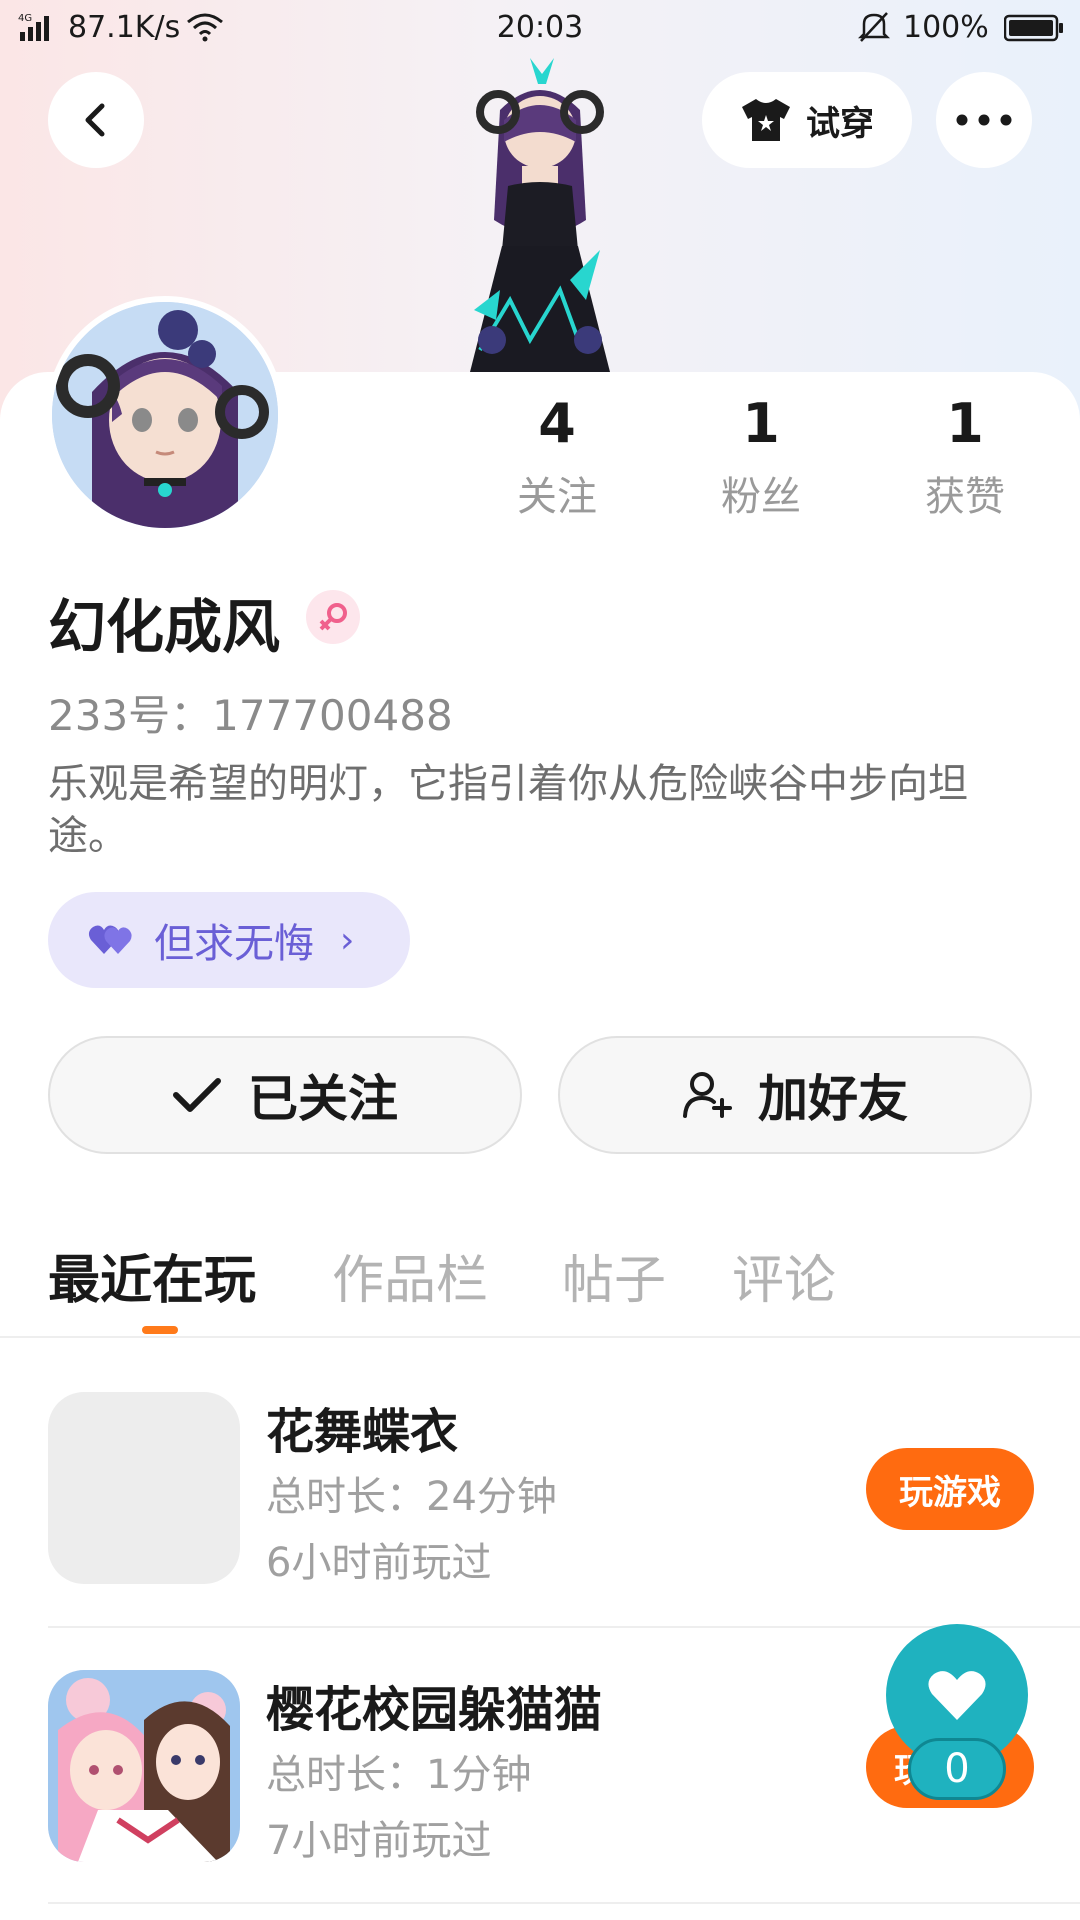  I want to click on tshirt-icon, so click(766, 120).